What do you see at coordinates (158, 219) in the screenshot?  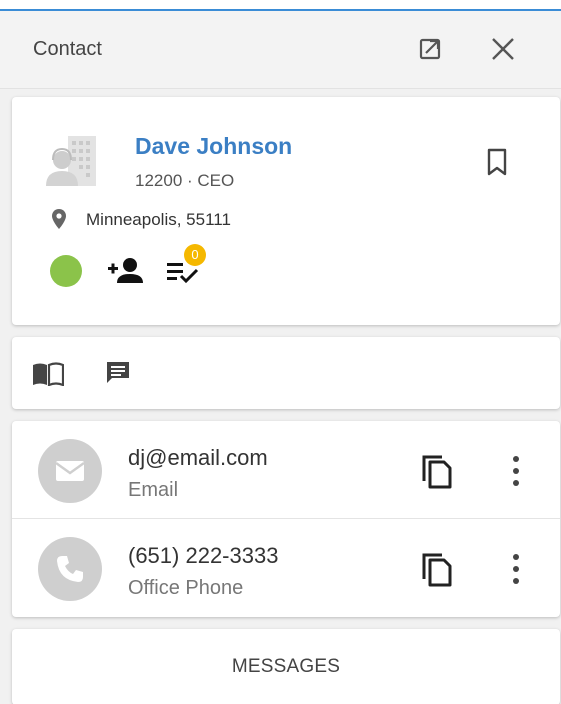 I see `contact-location: Minneapolis, 55111` at bounding box center [158, 219].